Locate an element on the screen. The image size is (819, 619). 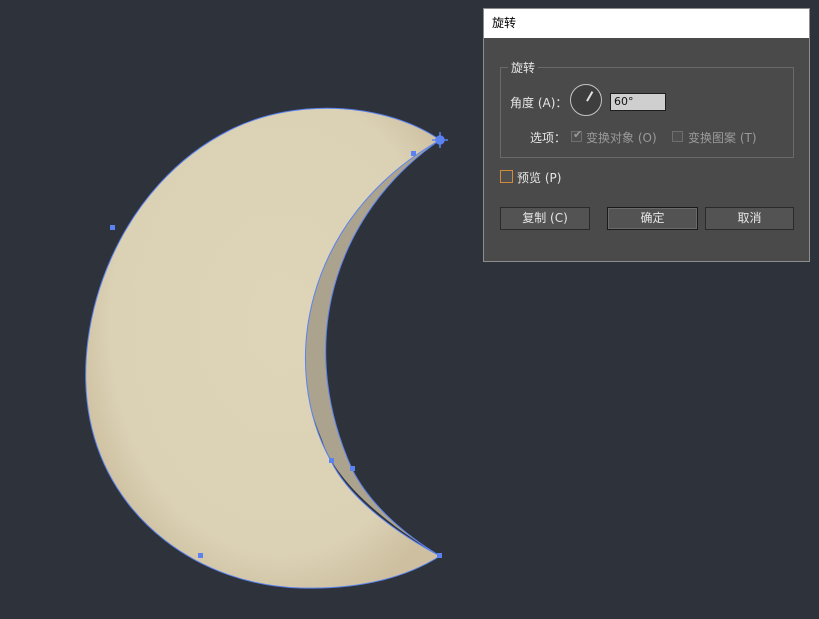
rotation-dial-icon is located at coordinates (586, 100).